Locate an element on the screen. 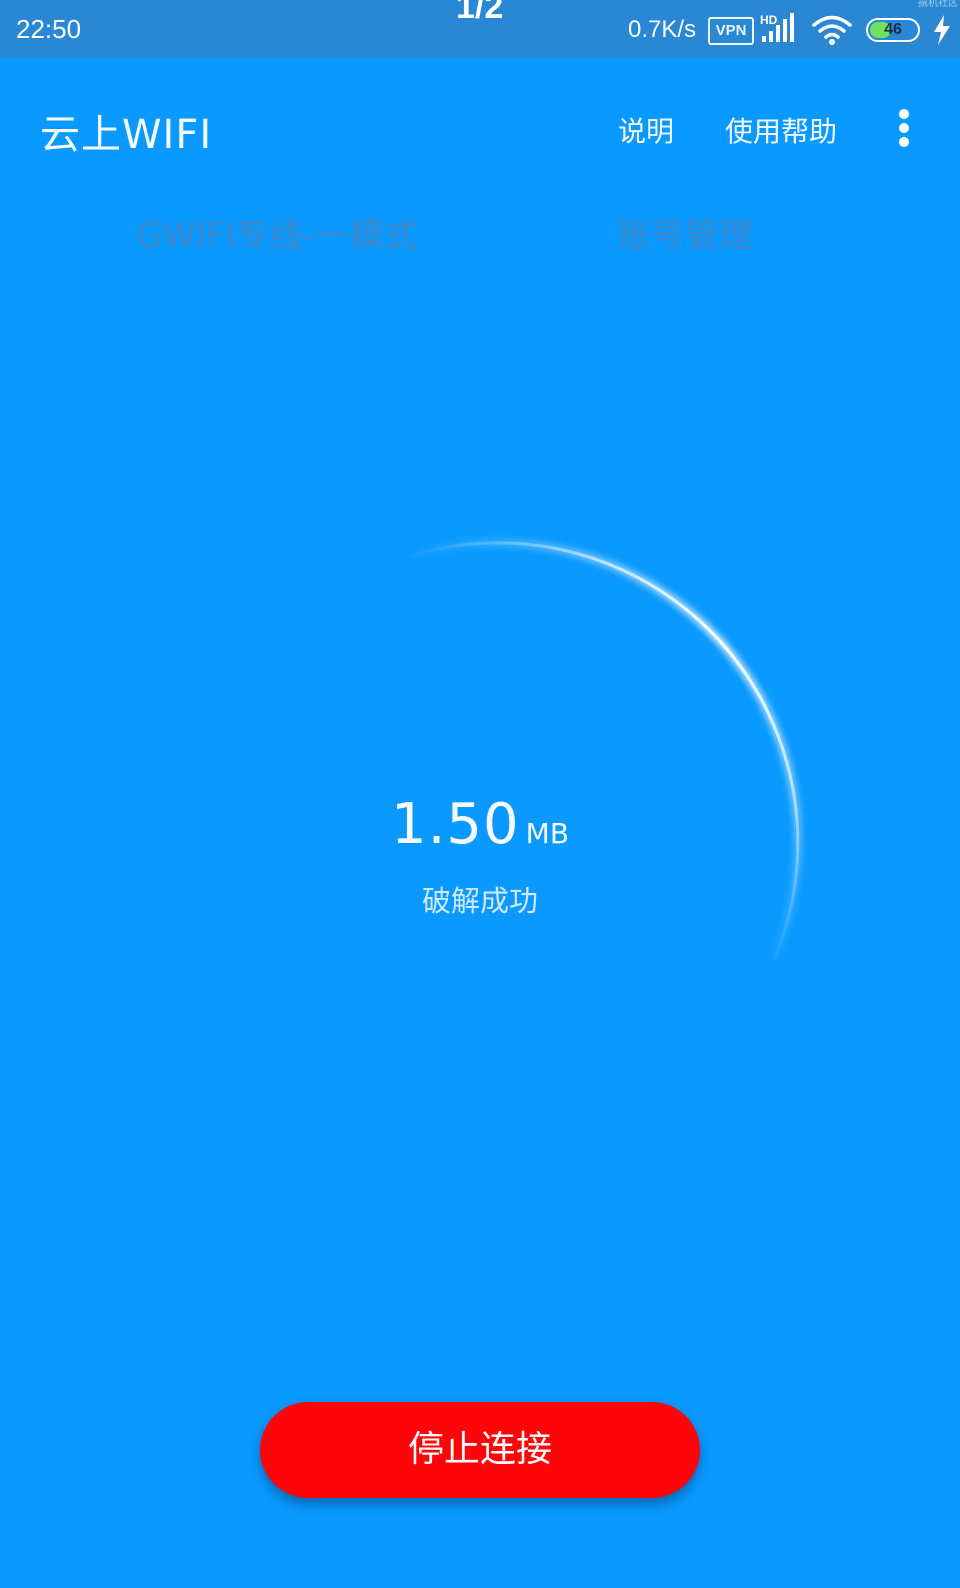 This screenshot has width=960, height=1588. instructions-link: 说明 is located at coordinates (646, 130).